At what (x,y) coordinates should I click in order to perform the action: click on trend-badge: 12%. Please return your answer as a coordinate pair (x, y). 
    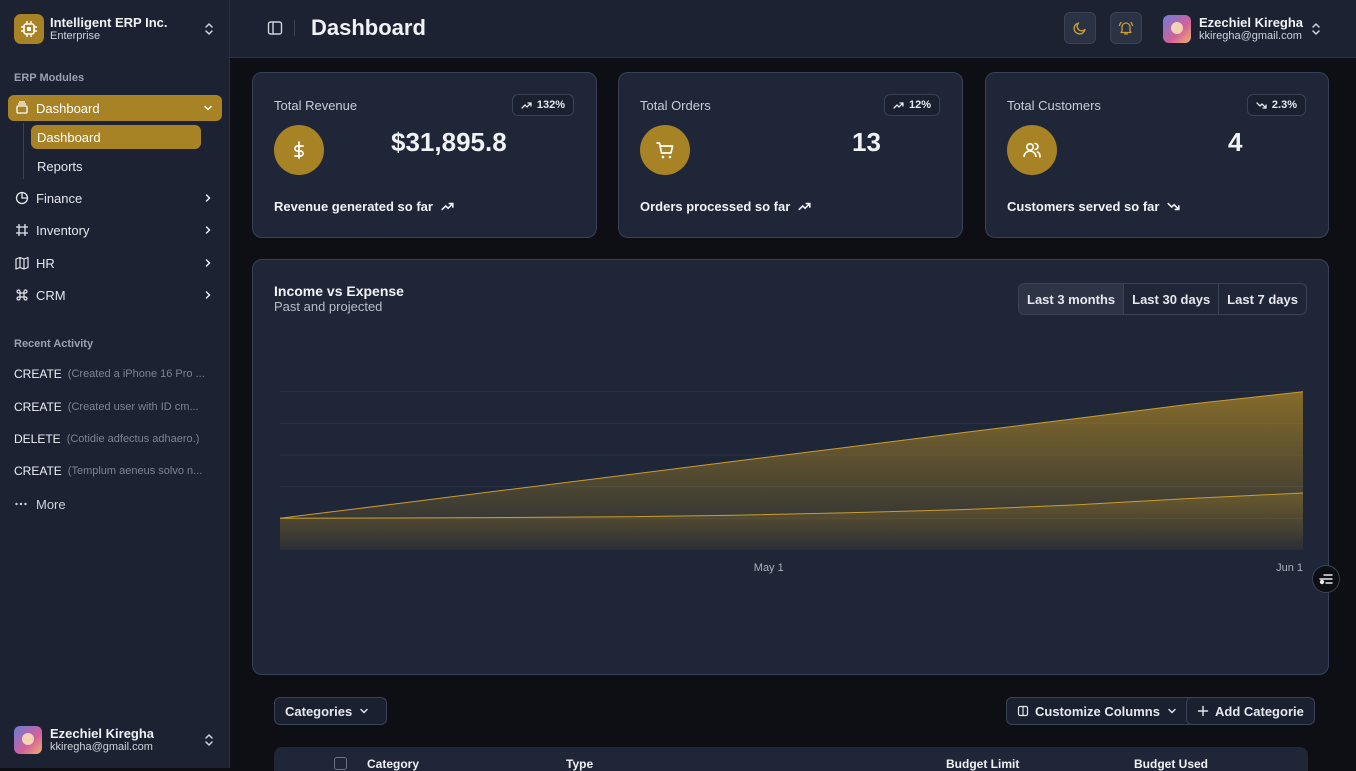
    Looking at the image, I should click on (911, 105).